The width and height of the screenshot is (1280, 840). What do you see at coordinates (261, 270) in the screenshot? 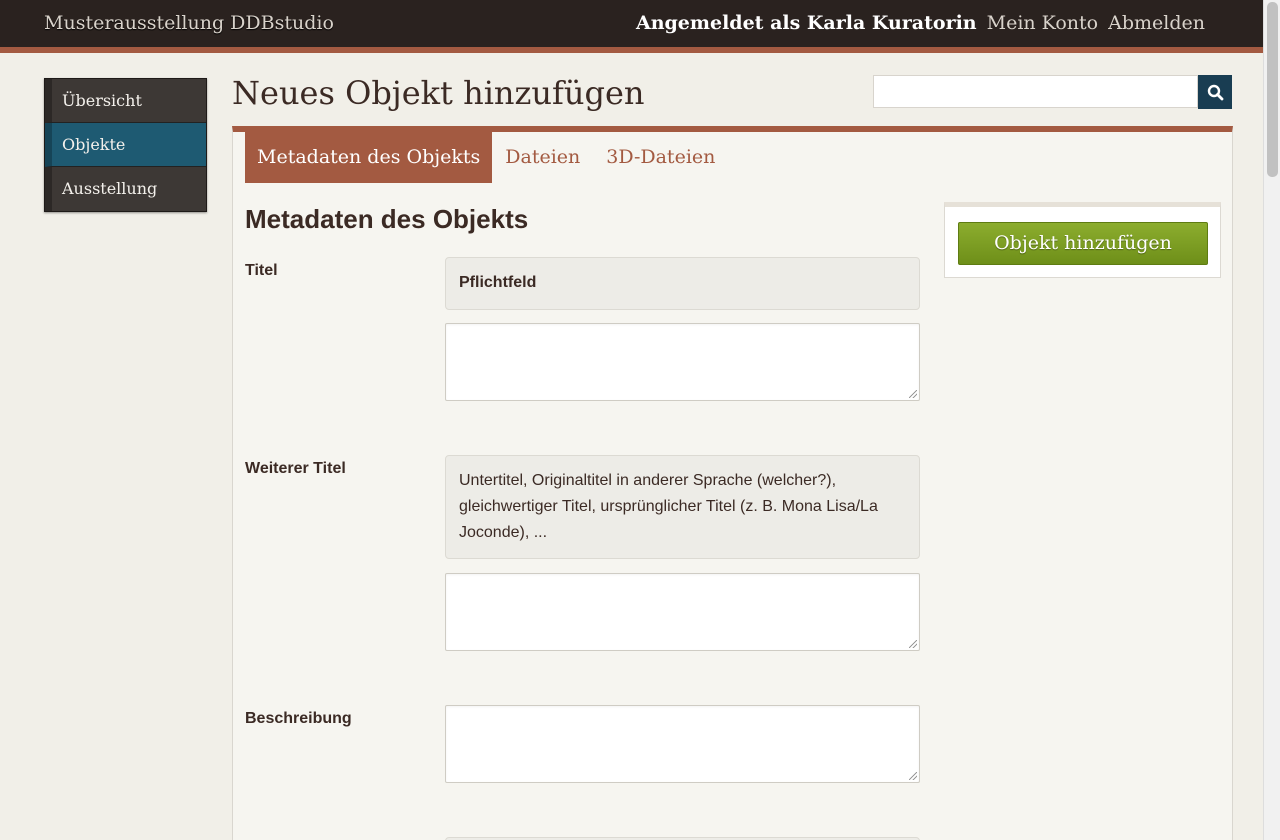
I see `field-label-titel: Titel` at bounding box center [261, 270].